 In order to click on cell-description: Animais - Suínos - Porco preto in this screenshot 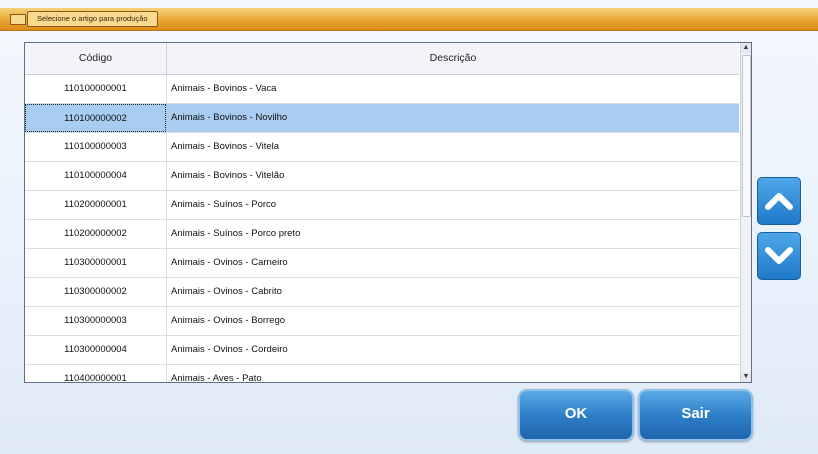, I will do `click(236, 233)`.